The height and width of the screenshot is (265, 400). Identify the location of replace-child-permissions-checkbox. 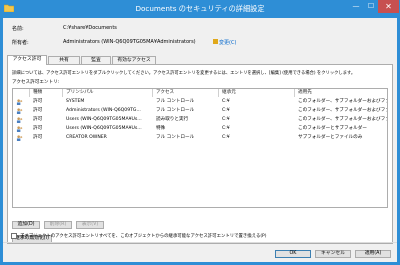
(14, 236).